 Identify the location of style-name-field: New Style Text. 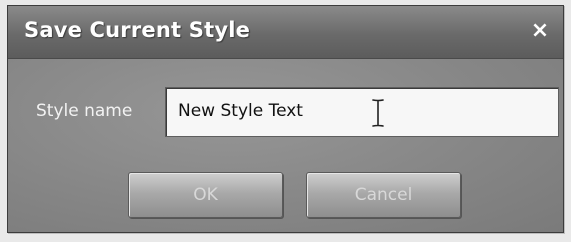
(362, 112).